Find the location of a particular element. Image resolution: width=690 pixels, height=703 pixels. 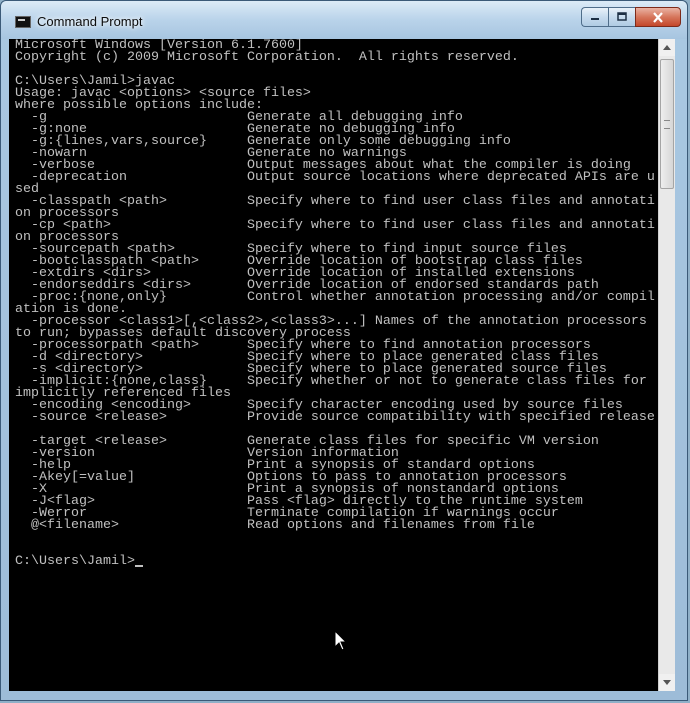

window-title: Command Prompt is located at coordinates (90, 21).